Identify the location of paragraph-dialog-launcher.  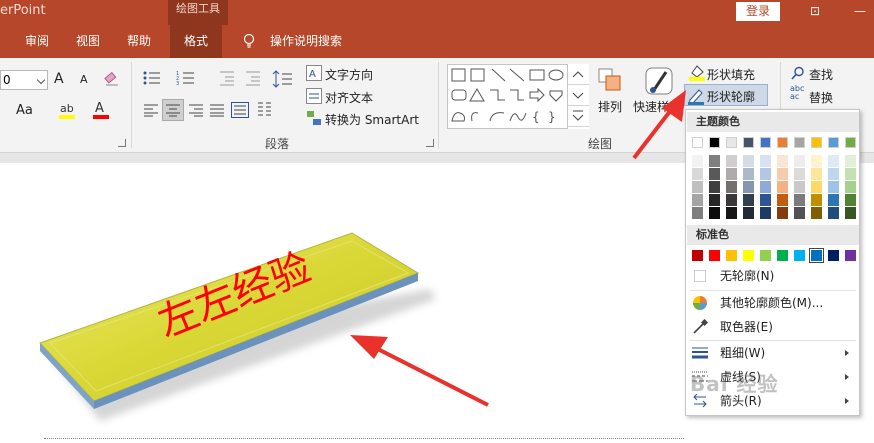
(430, 143).